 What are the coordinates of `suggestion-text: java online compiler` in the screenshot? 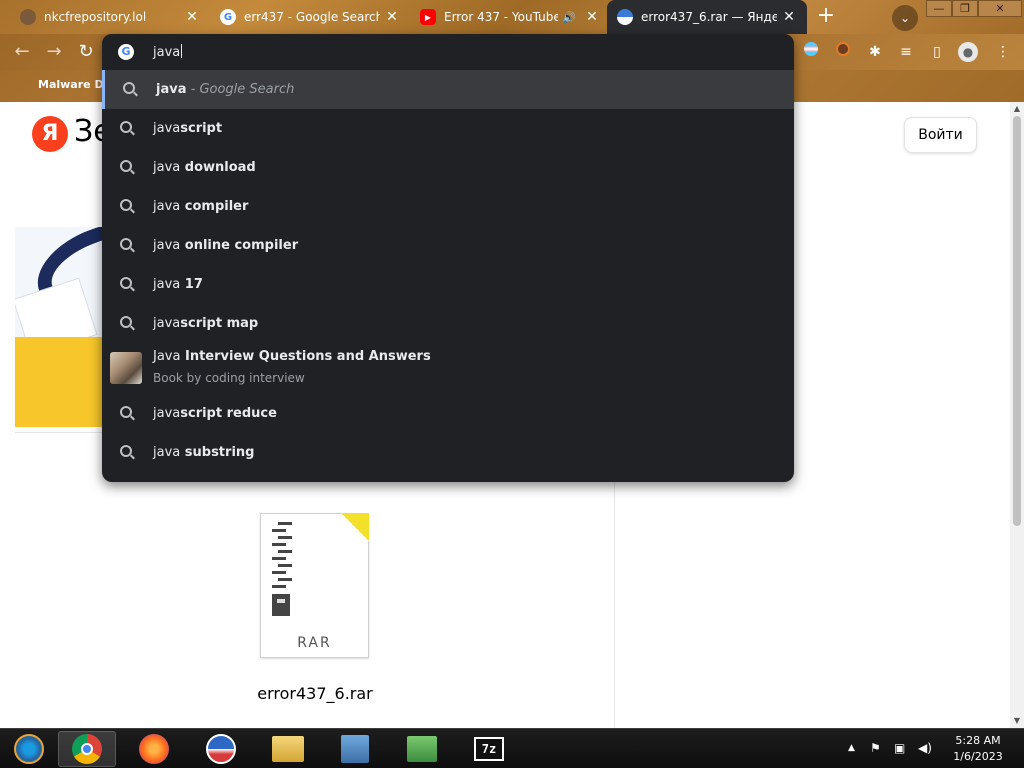 It's located at (226, 245).